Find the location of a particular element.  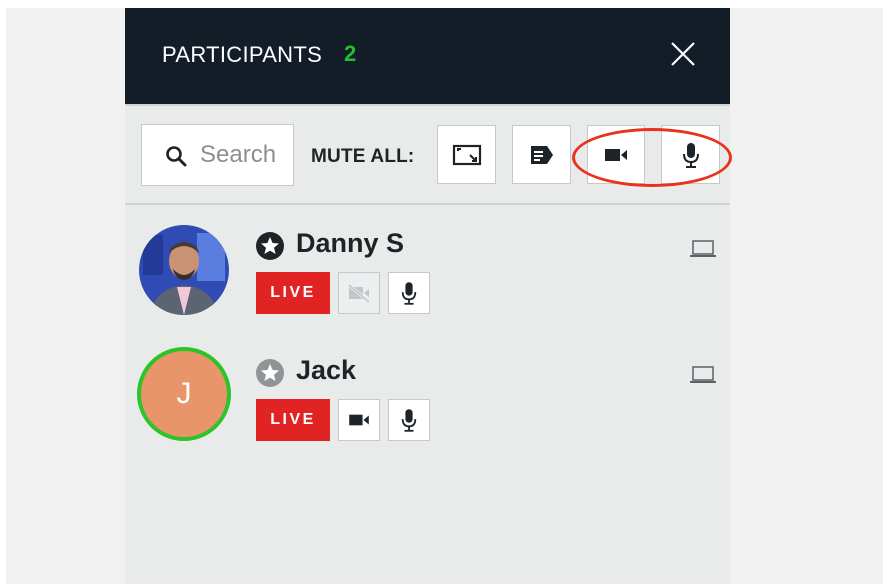

header-divider is located at coordinates (427, 105).